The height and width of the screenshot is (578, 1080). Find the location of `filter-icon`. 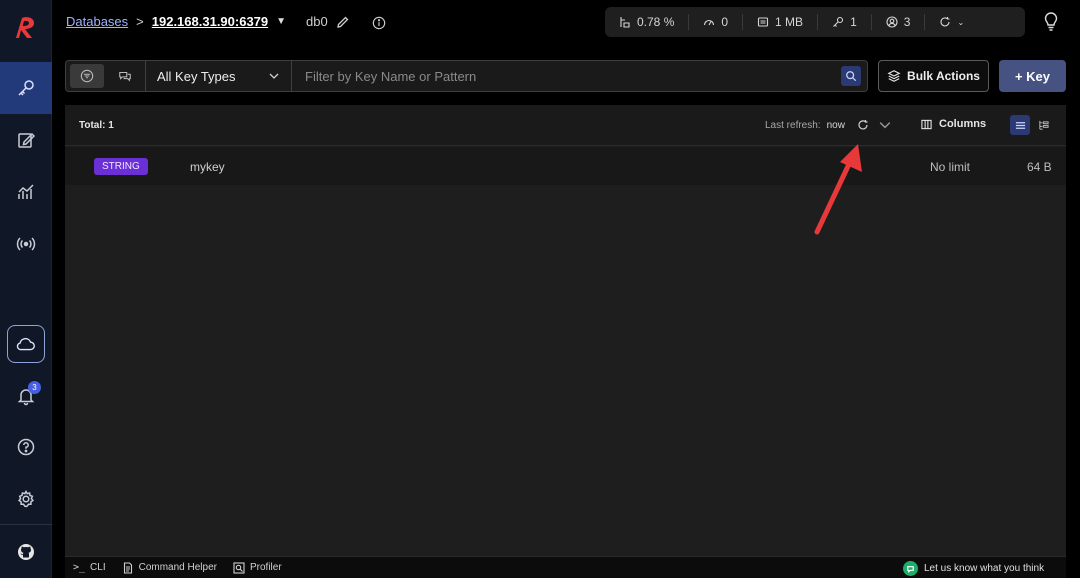

filter-icon is located at coordinates (87, 76).